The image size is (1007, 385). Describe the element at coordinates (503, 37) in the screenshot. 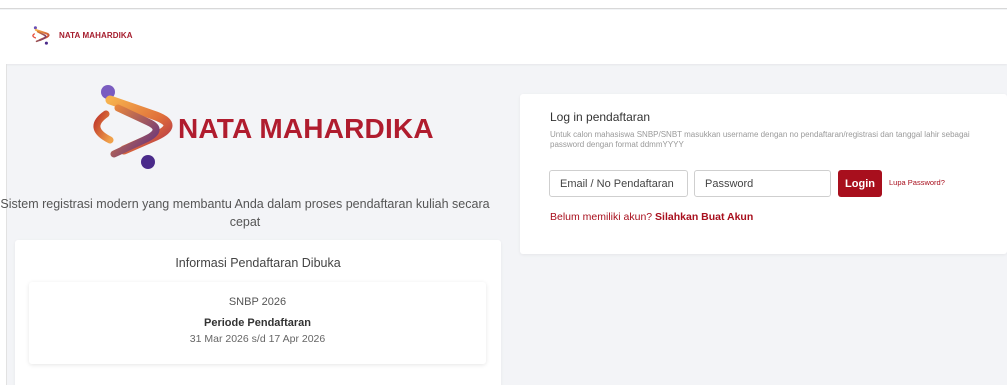

I see `top-navbar: NATA MAHARDIKA` at that location.